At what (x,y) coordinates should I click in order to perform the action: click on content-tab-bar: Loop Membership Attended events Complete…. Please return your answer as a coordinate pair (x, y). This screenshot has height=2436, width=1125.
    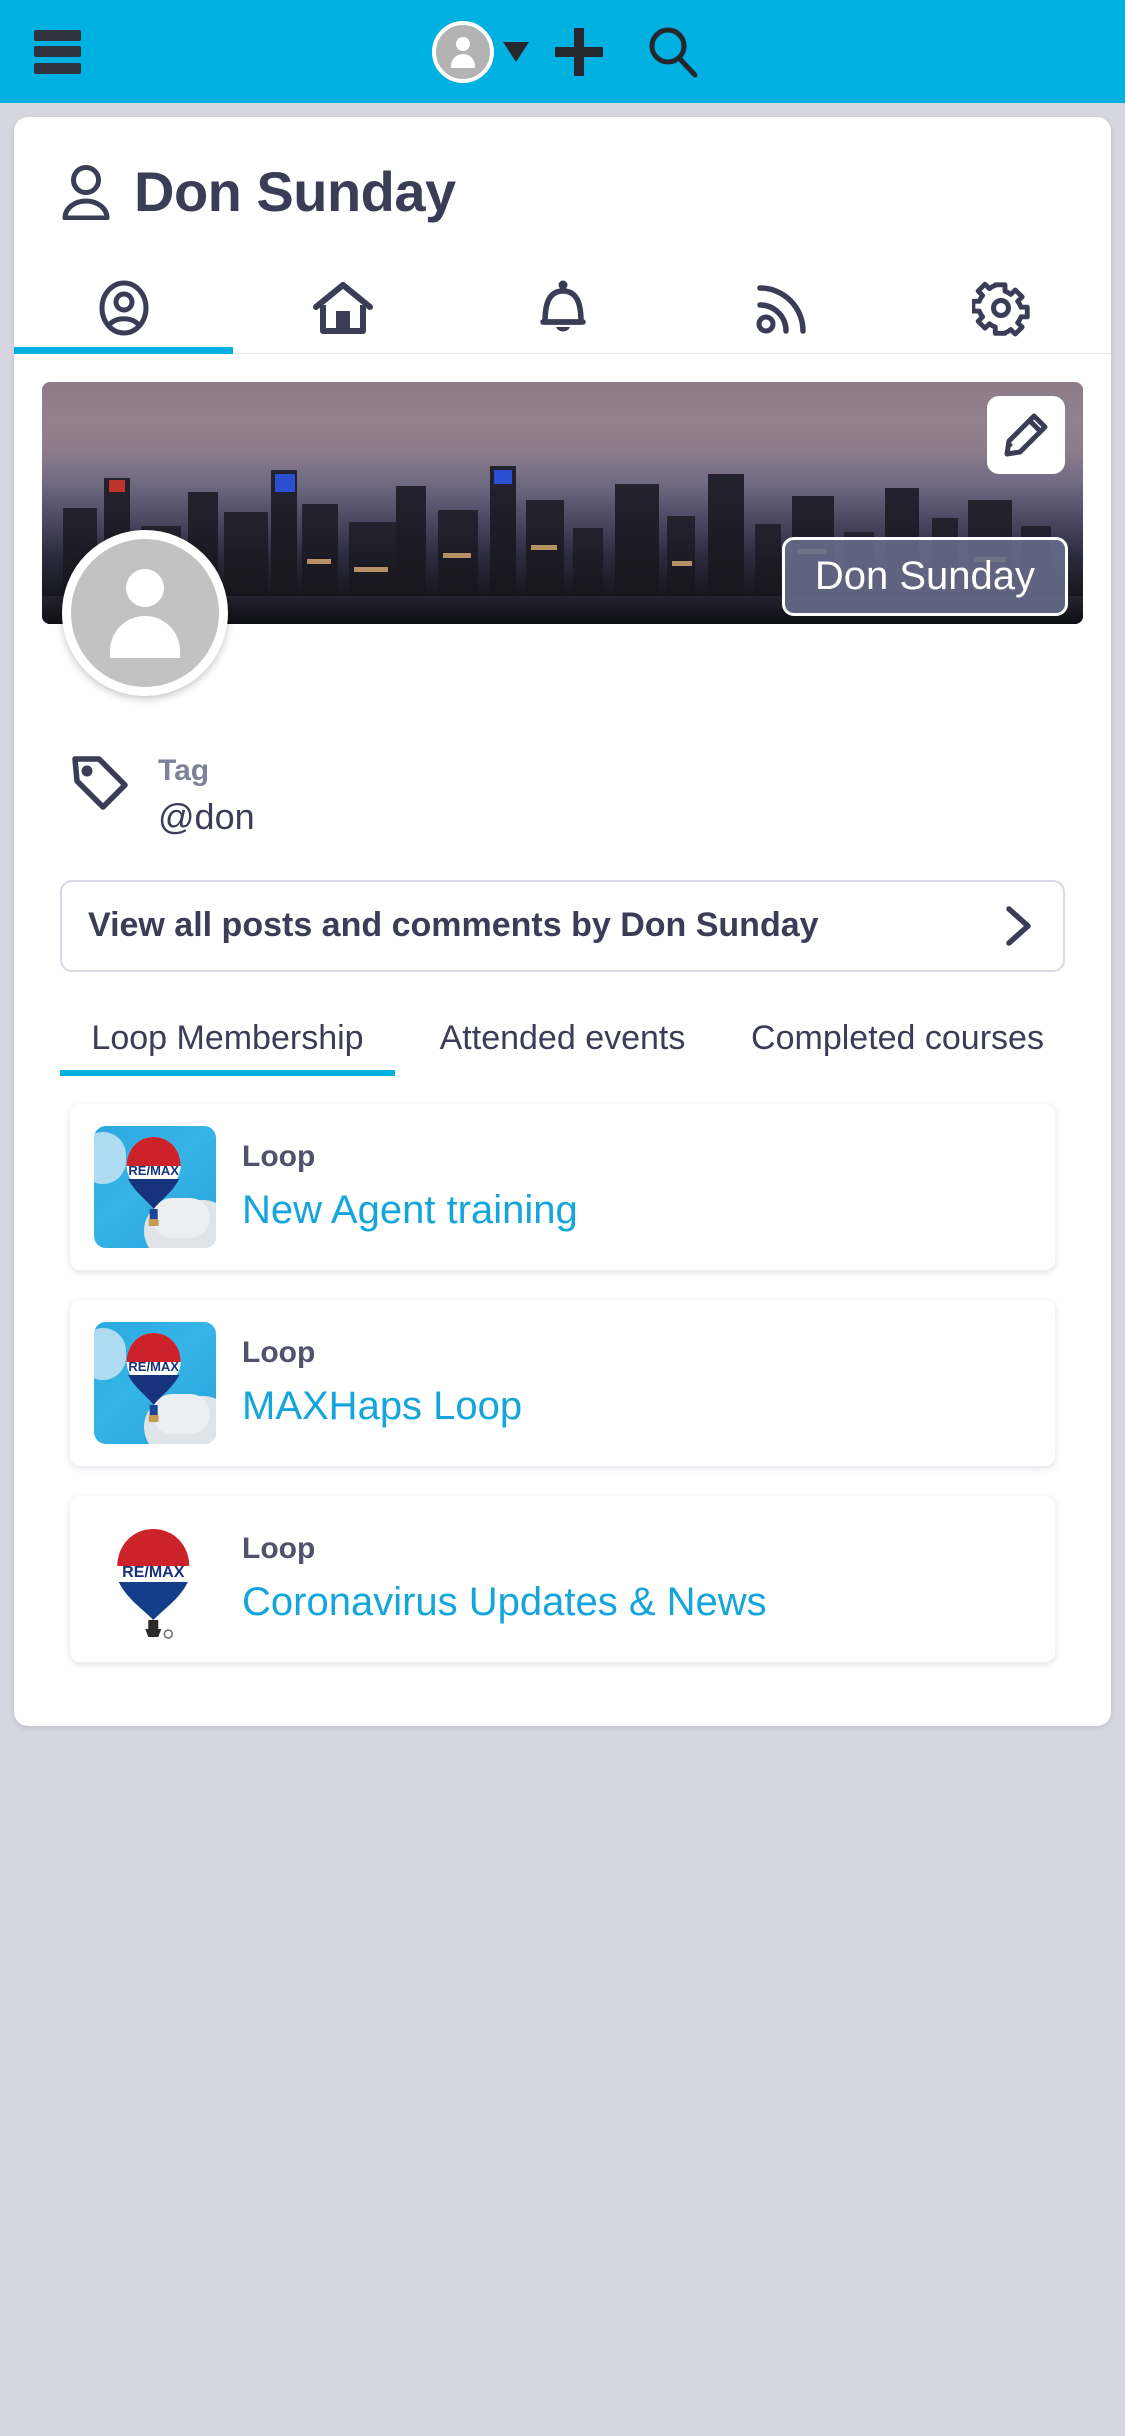
    Looking at the image, I should click on (562, 1047).